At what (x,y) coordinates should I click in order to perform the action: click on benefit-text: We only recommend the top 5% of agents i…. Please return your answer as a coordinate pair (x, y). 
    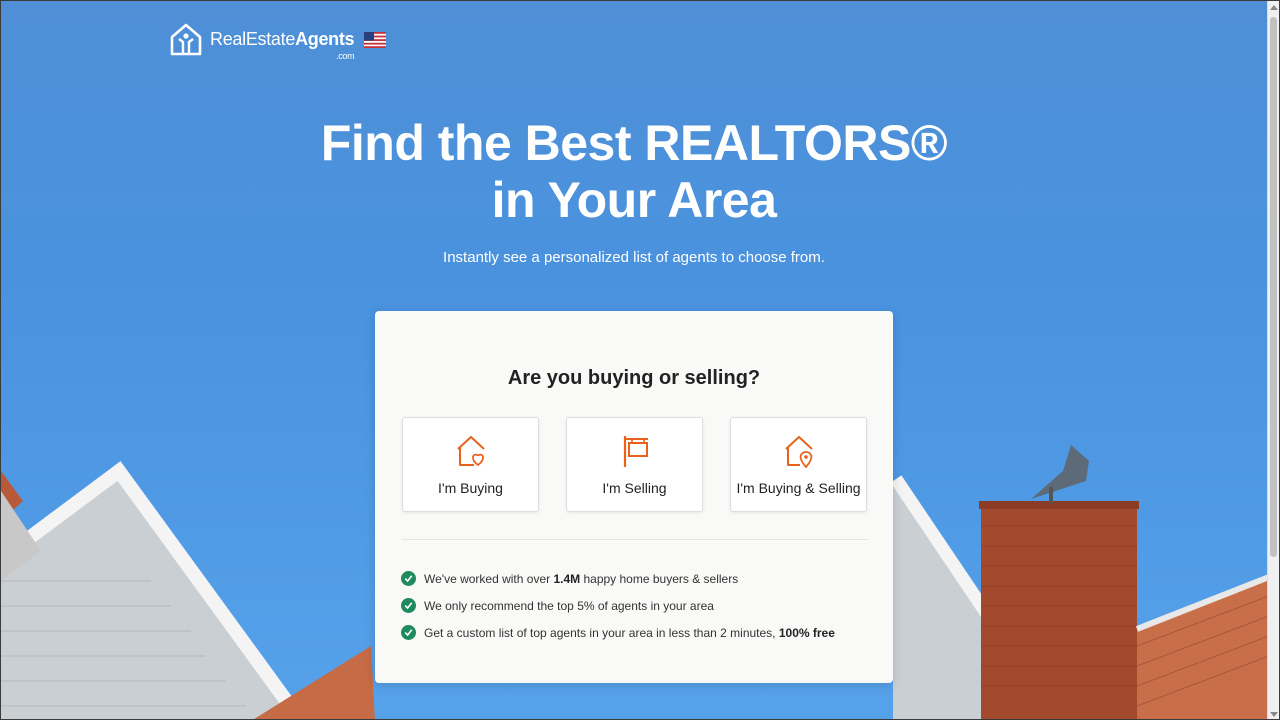
    Looking at the image, I should click on (569, 605).